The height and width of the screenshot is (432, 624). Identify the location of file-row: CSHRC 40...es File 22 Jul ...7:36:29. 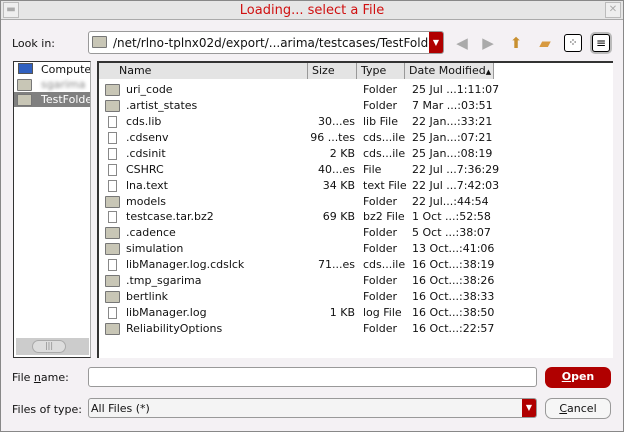
(304, 170).